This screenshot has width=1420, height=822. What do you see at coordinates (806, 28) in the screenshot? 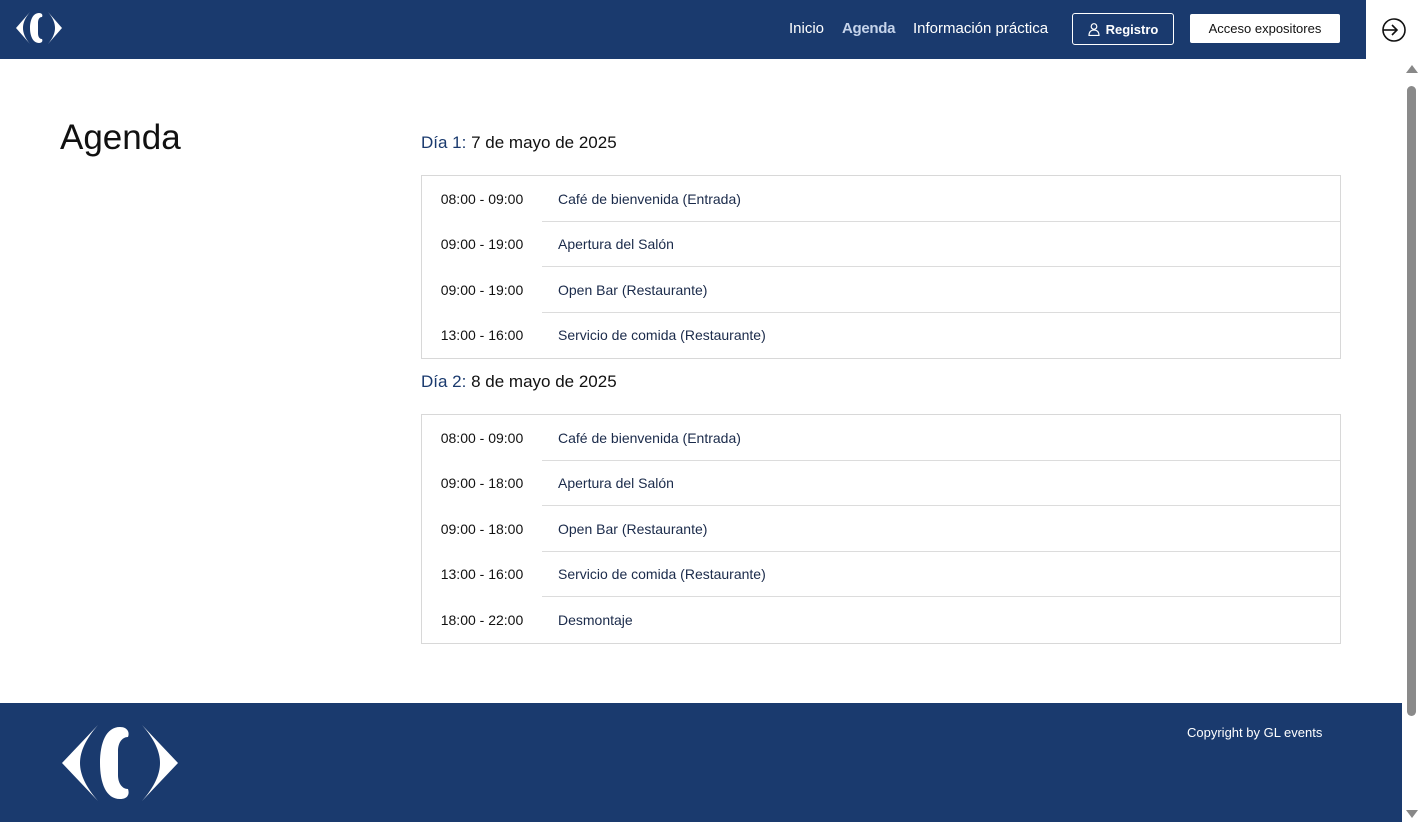
I see `nav-inicio: Inicio` at bounding box center [806, 28].